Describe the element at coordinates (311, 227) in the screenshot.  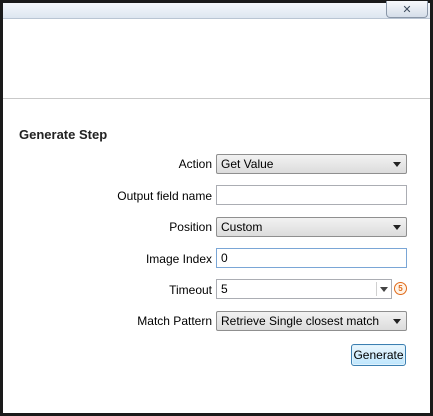
I see `position-select: Custom` at that location.